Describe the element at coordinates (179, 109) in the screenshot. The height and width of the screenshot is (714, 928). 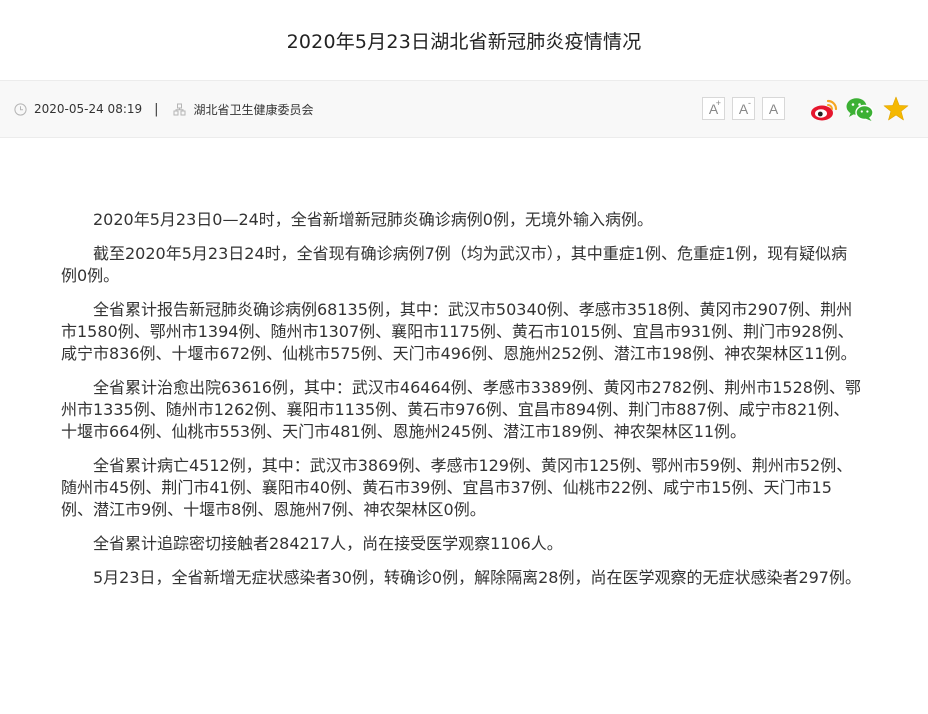
I see `organization-icon` at that location.